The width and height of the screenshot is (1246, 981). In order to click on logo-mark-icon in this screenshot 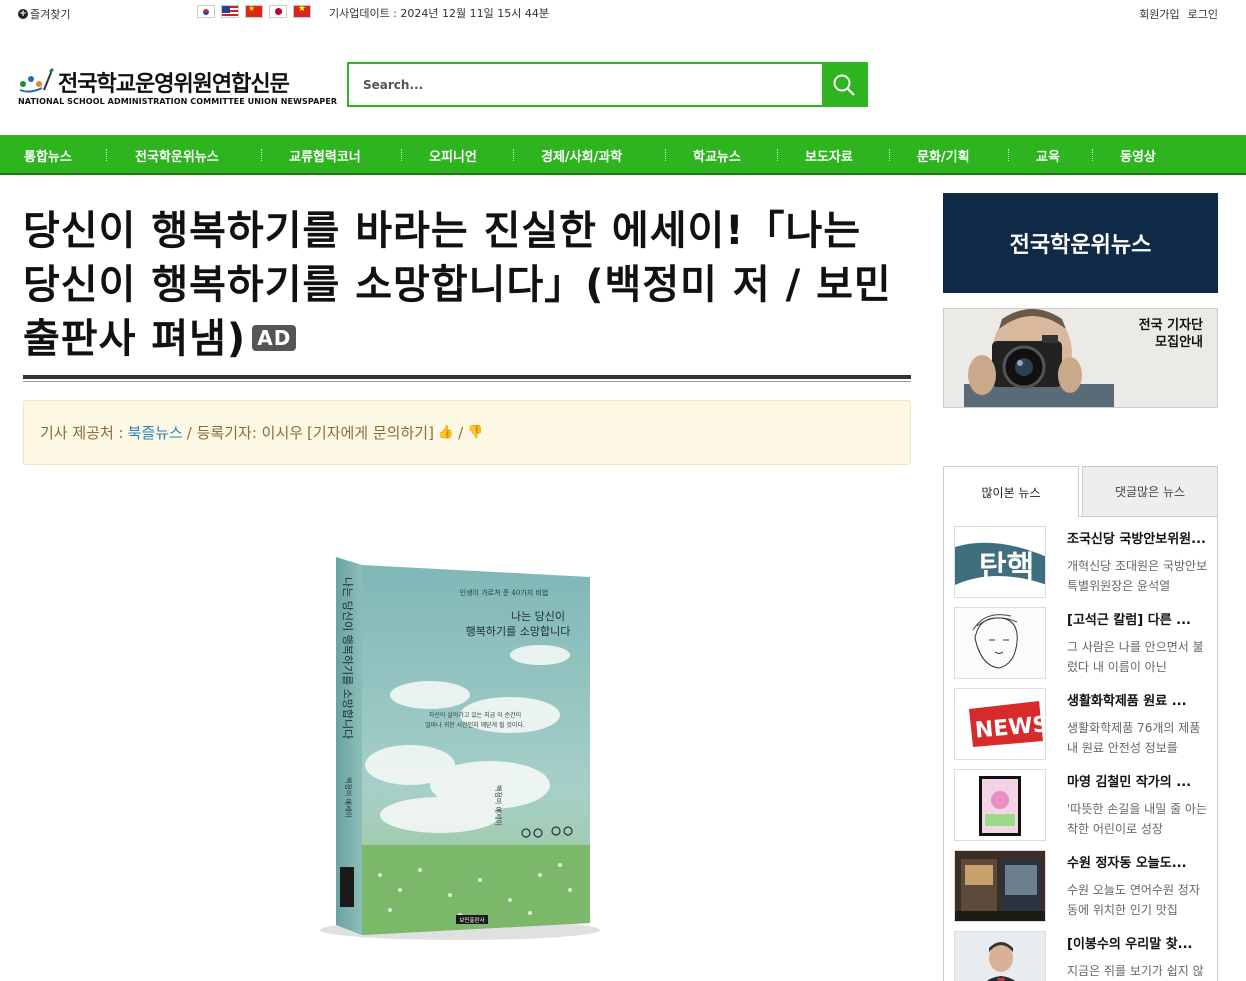, I will do `click(36, 80)`.